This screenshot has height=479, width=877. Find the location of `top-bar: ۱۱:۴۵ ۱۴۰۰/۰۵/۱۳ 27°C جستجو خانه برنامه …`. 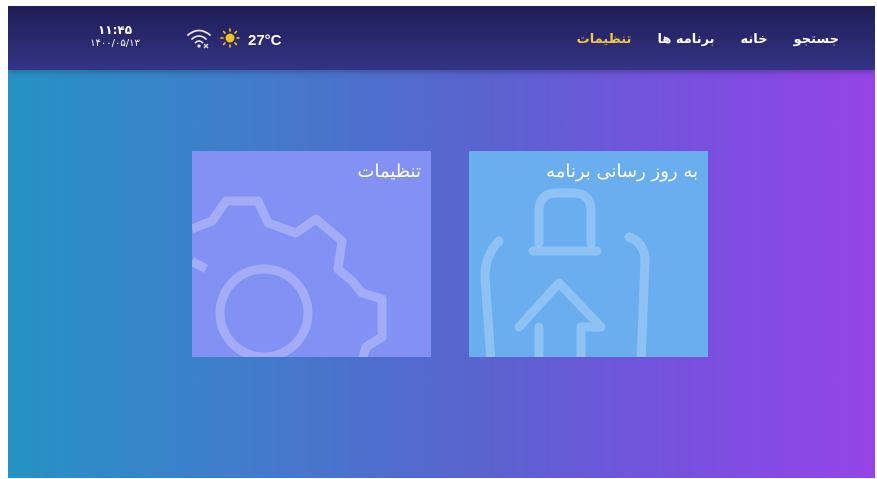

top-bar: ۱۱:۴۵ ۱۴۰۰/۰۵/۱۳ 27°C جستجو خانه برنامه … is located at coordinates (441, 38).